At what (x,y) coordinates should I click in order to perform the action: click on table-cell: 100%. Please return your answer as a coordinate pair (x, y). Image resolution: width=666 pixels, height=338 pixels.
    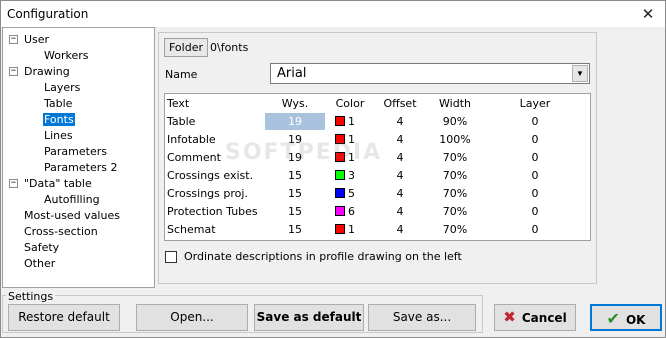
    Looking at the image, I should click on (455, 139).